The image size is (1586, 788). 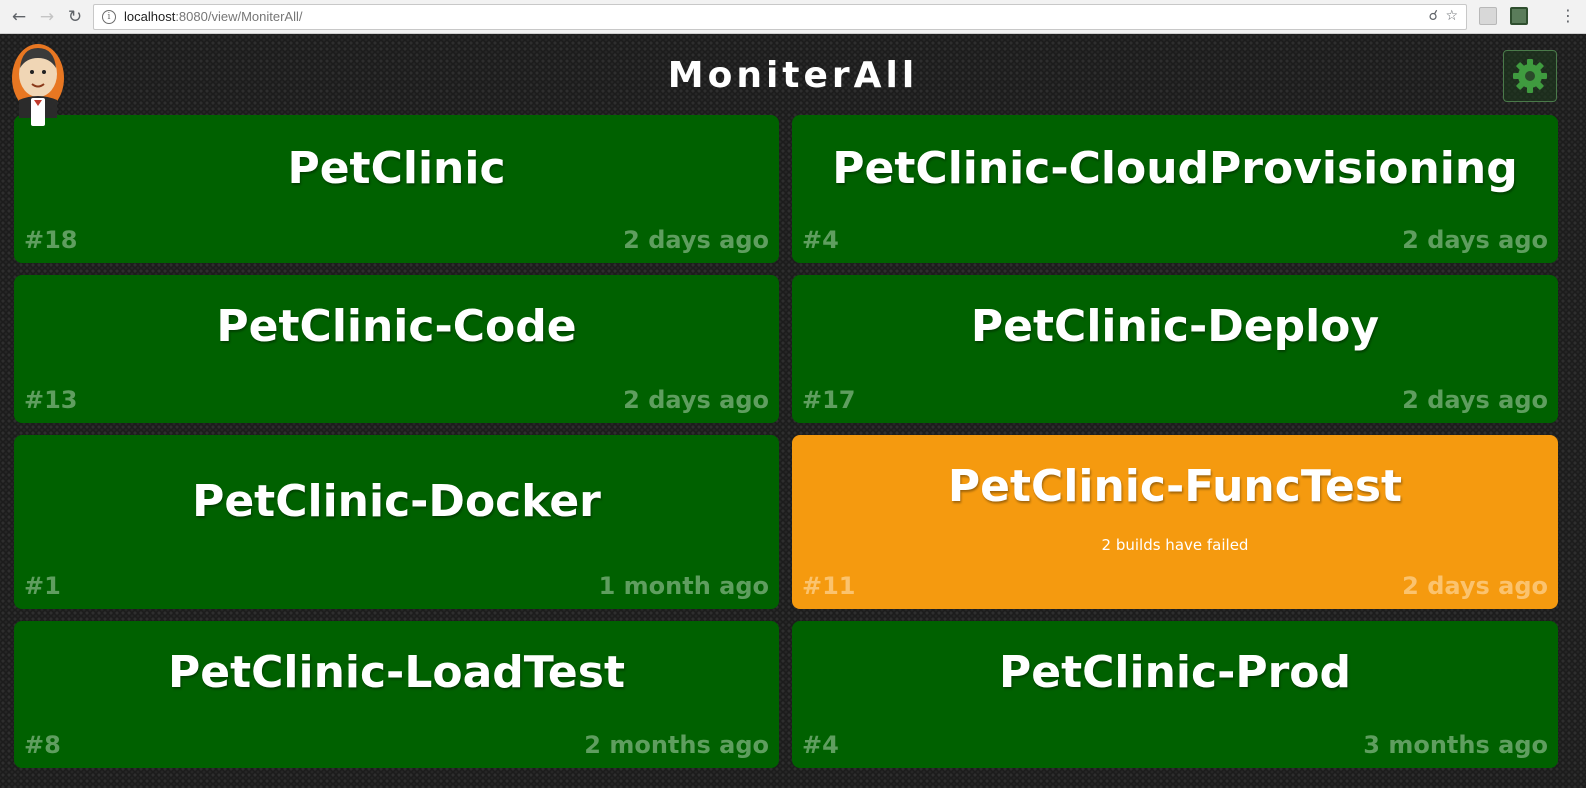 I want to click on info-icon: i, so click(x=109, y=17).